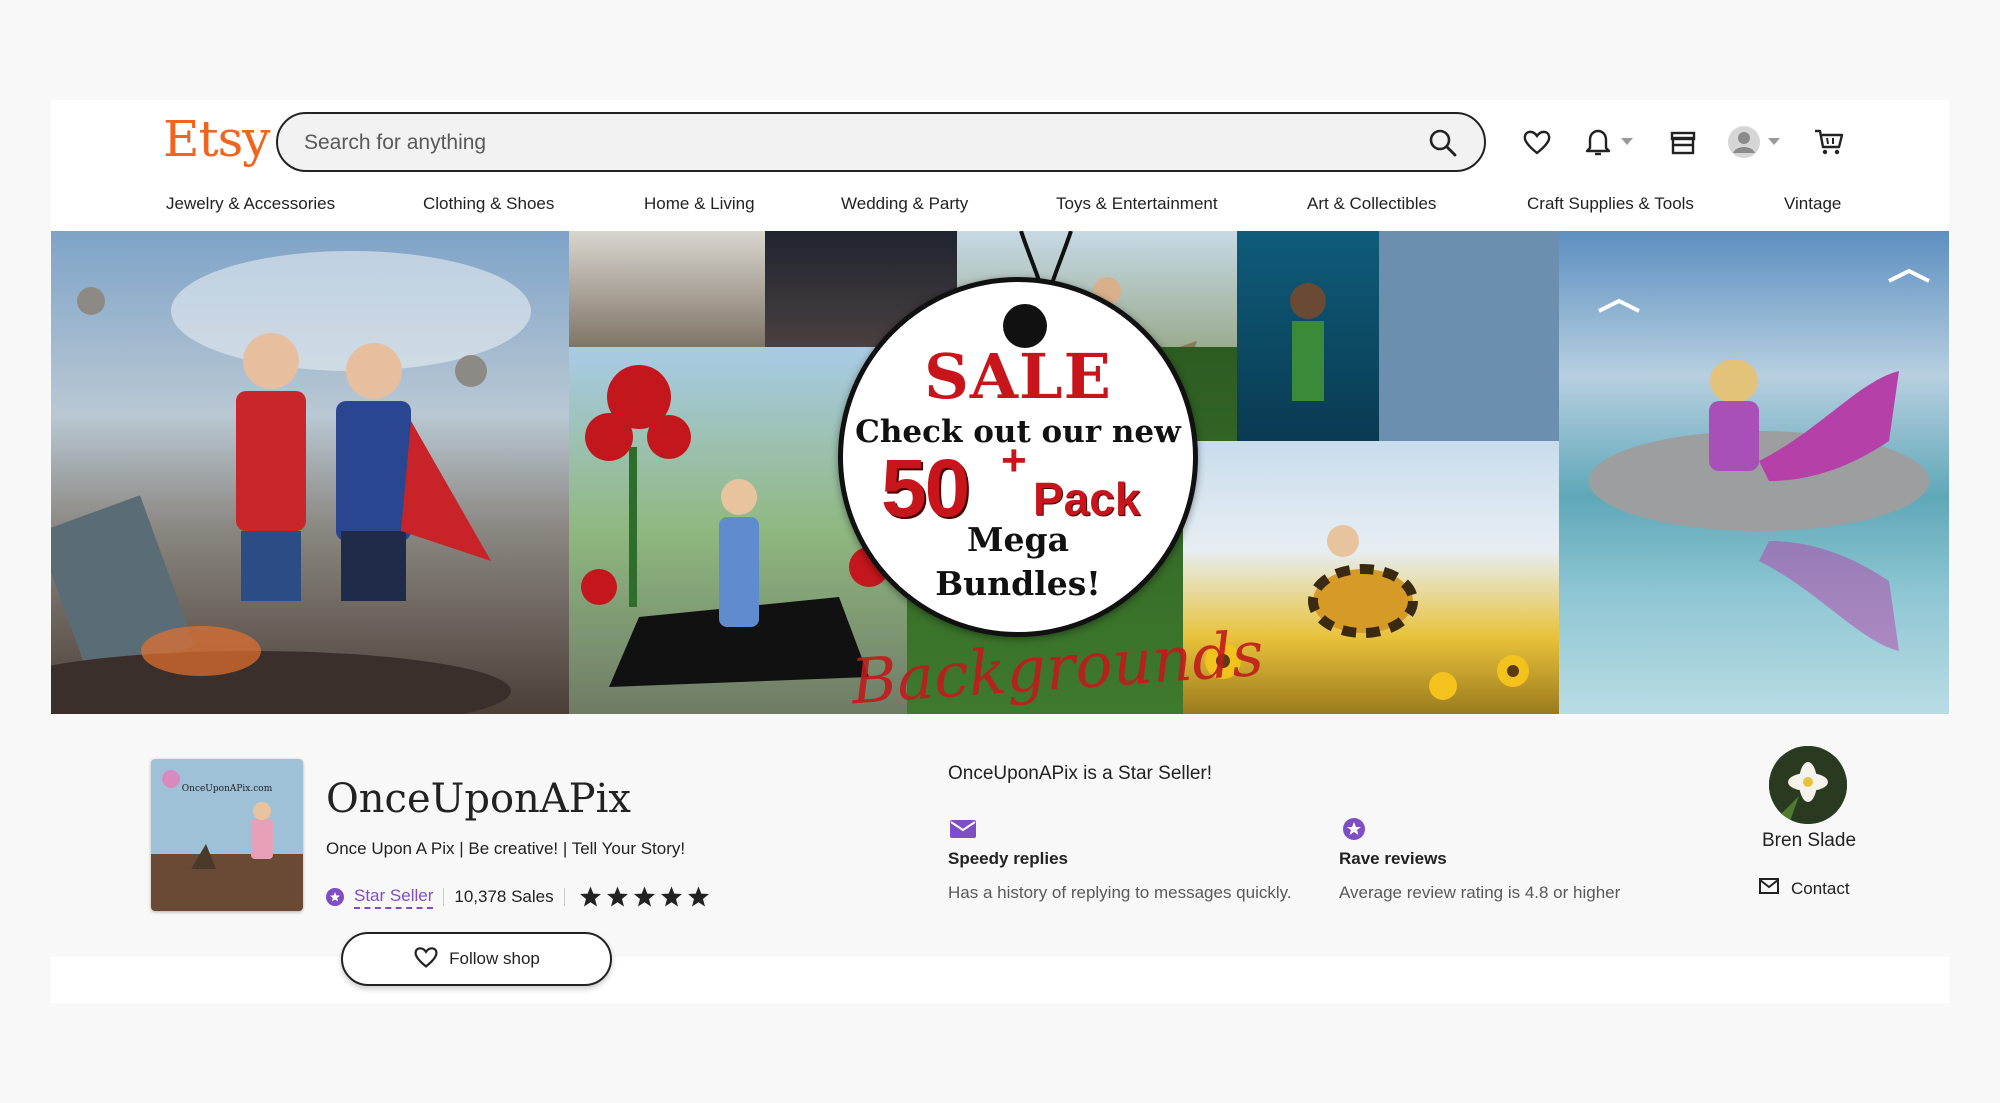  What do you see at coordinates (1018, 376) in the screenshot?
I see `tag-sale-text: SALE` at bounding box center [1018, 376].